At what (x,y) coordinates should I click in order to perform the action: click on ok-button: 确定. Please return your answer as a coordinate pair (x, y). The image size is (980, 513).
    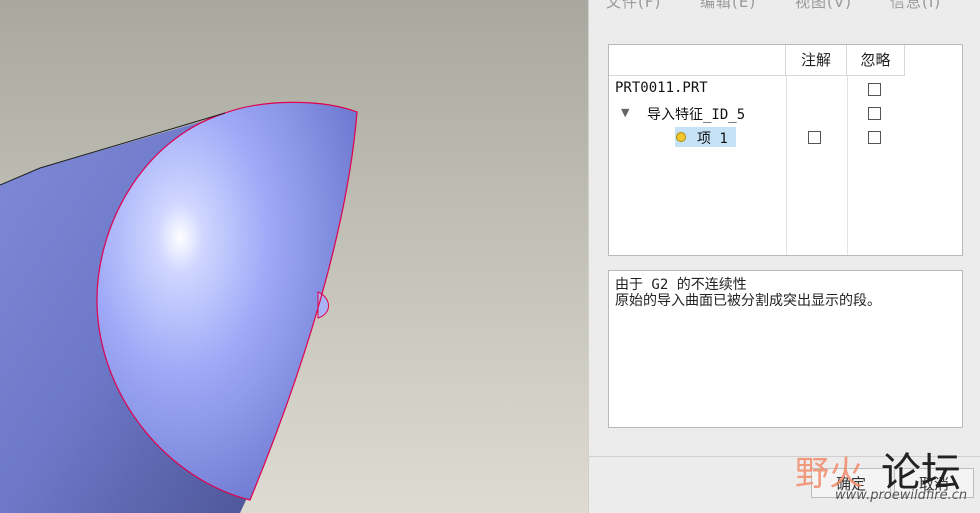
    Looking at the image, I should click on (851, 483).